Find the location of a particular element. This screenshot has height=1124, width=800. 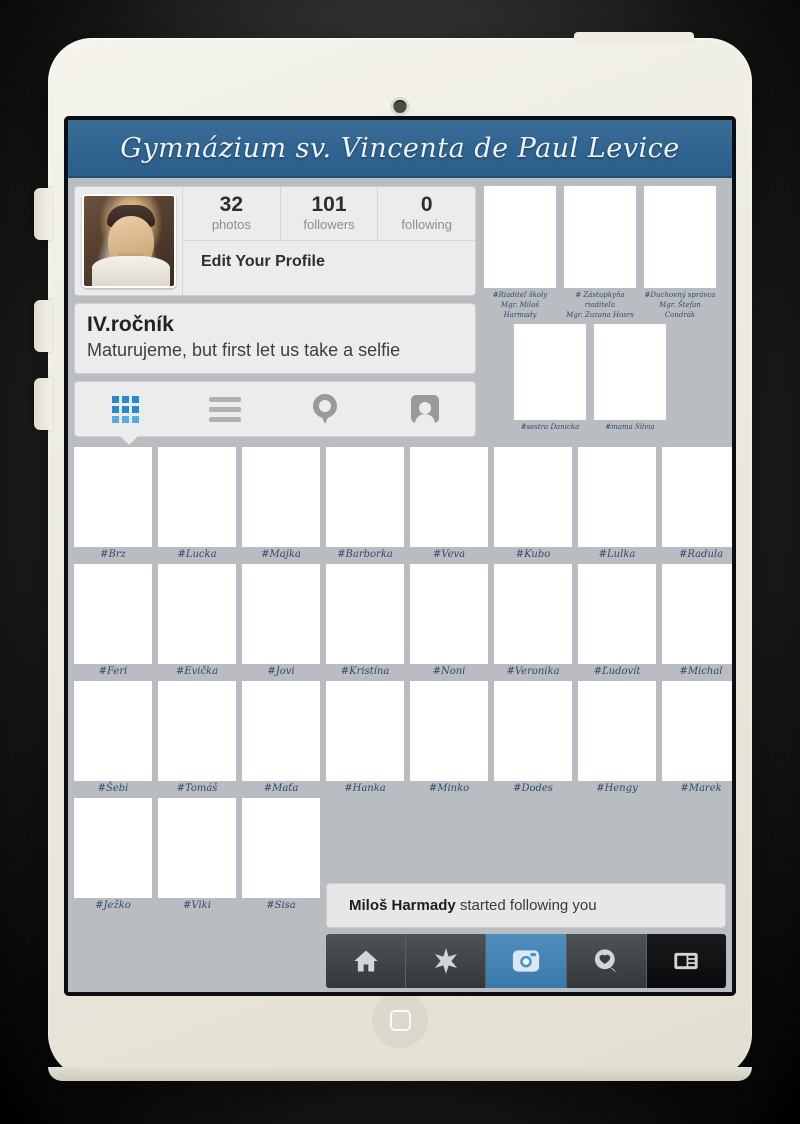

photo-grid-cell: #Evička is located at coordinates (197, 621).